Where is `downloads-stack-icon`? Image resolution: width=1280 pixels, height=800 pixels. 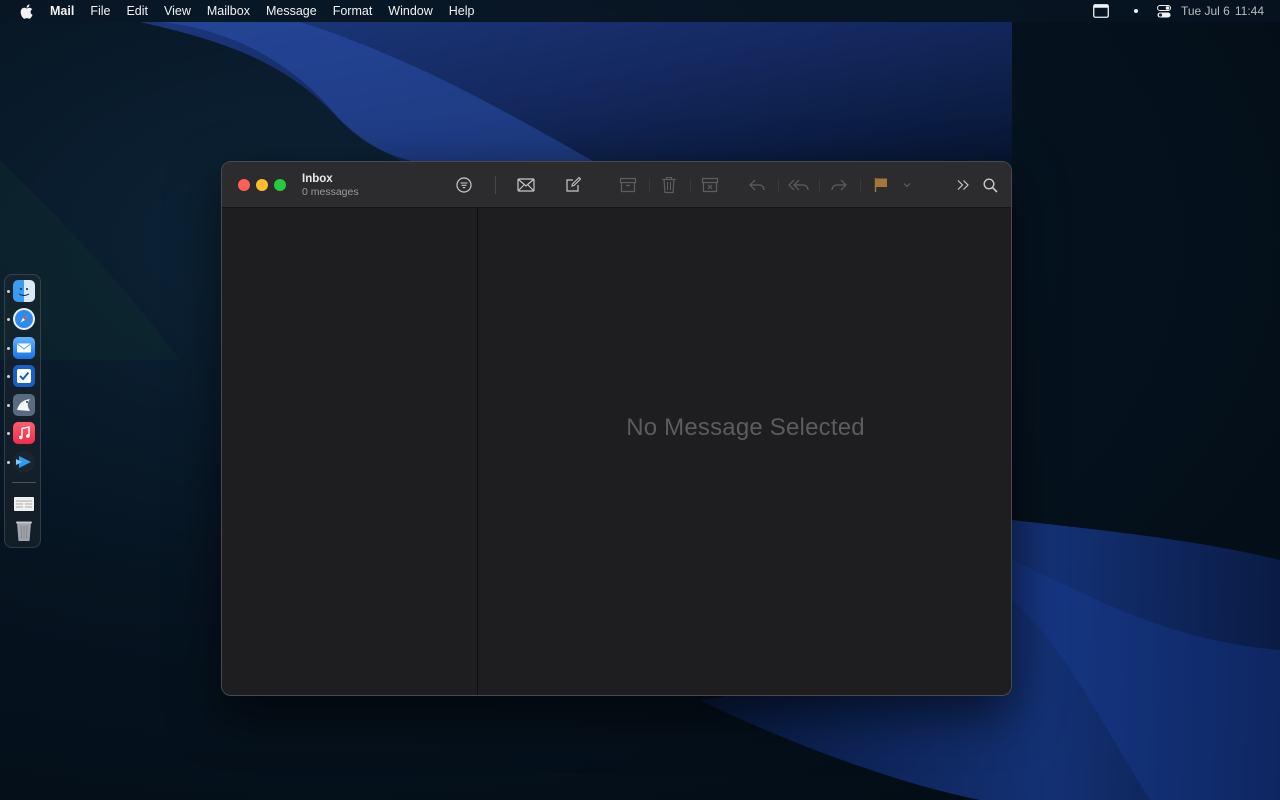
downloads-stack-icon is located at coordinates (24, 504).